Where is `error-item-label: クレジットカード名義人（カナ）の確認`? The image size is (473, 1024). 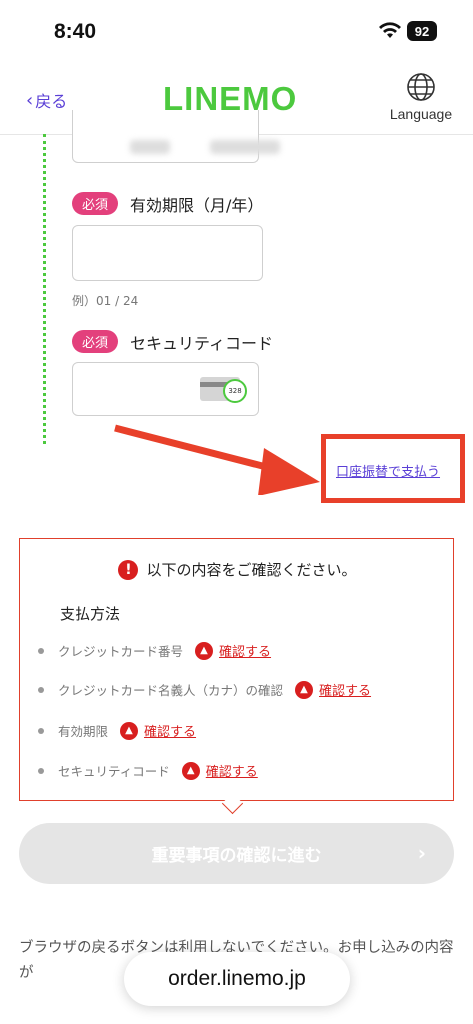
error-item-label: クレジットカード名義人（カナ）の確認 is located at coordinates (171, 690).